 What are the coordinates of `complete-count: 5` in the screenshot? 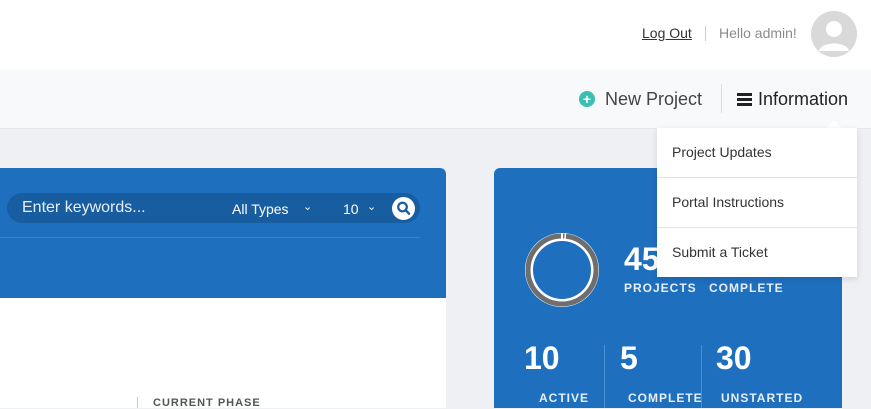 It's located at (629, 358).